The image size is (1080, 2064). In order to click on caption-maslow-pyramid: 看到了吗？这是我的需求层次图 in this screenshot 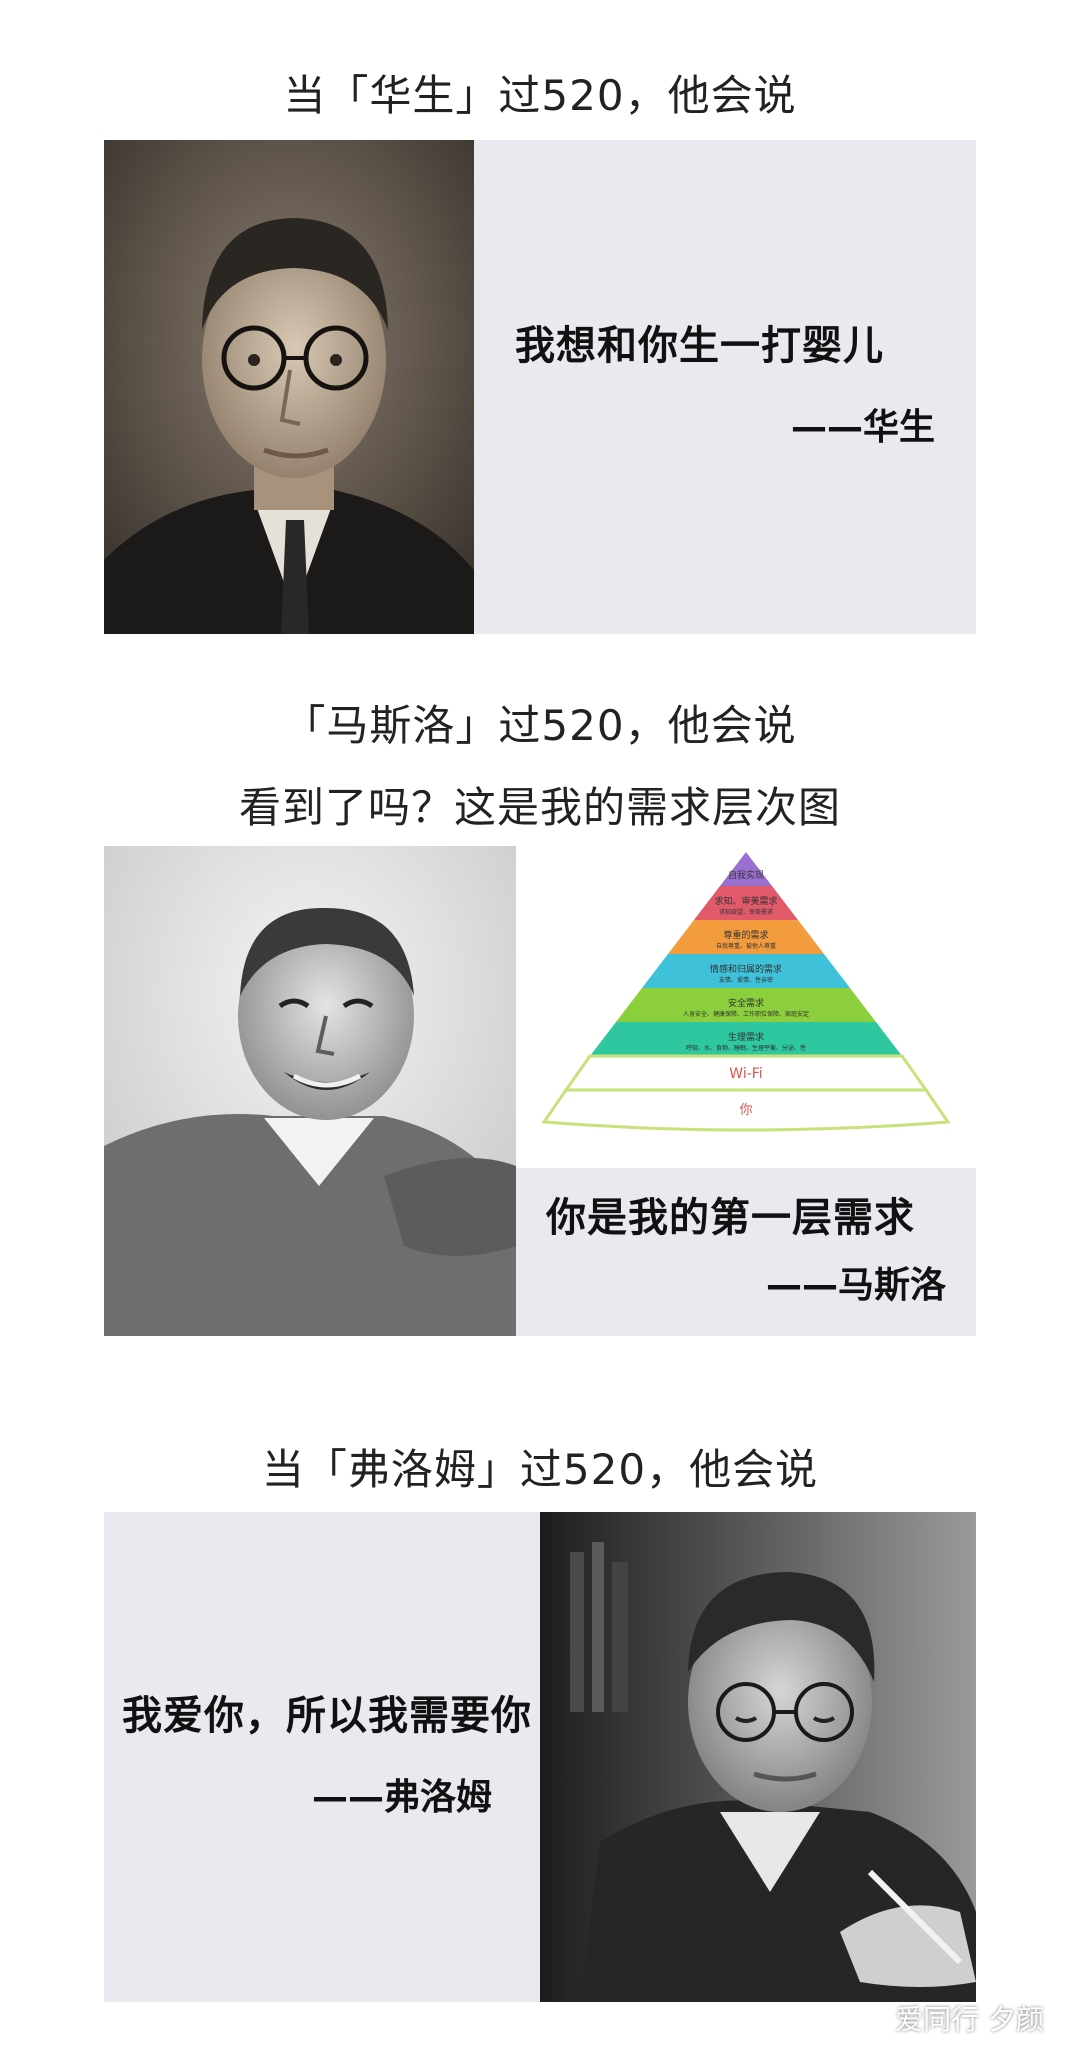, I will do `click(539, 807)`.